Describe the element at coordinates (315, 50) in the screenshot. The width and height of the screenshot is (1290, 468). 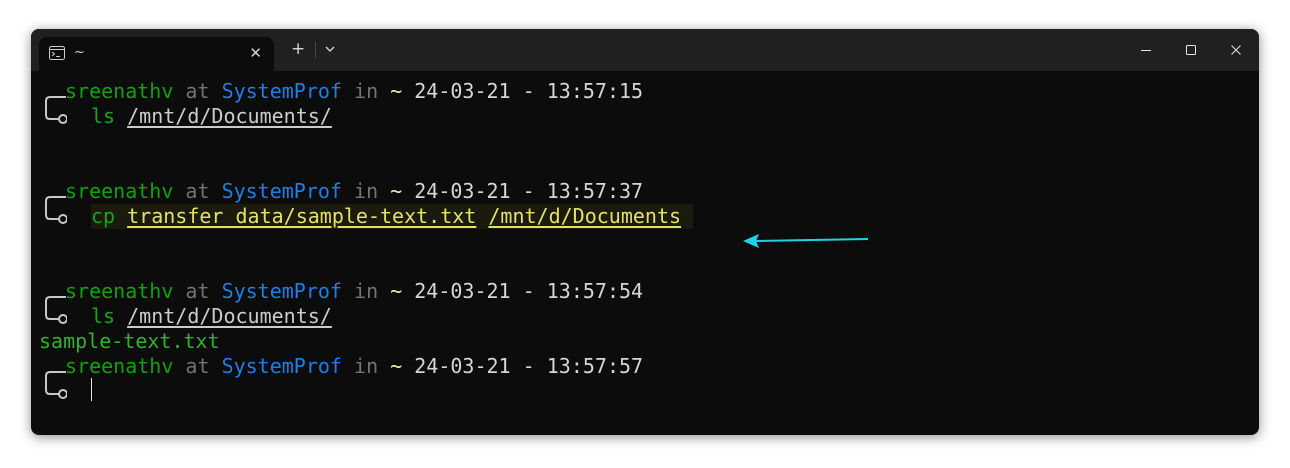
I see `tab-separator` at that location.